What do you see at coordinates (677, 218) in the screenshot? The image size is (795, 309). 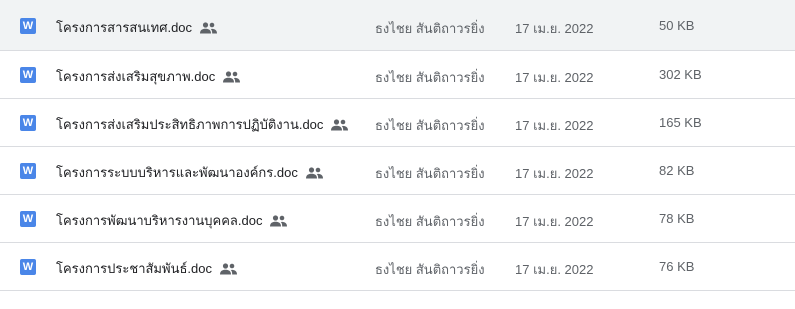 I see `file-size: 78 KB` at bounding box center [677, 218].